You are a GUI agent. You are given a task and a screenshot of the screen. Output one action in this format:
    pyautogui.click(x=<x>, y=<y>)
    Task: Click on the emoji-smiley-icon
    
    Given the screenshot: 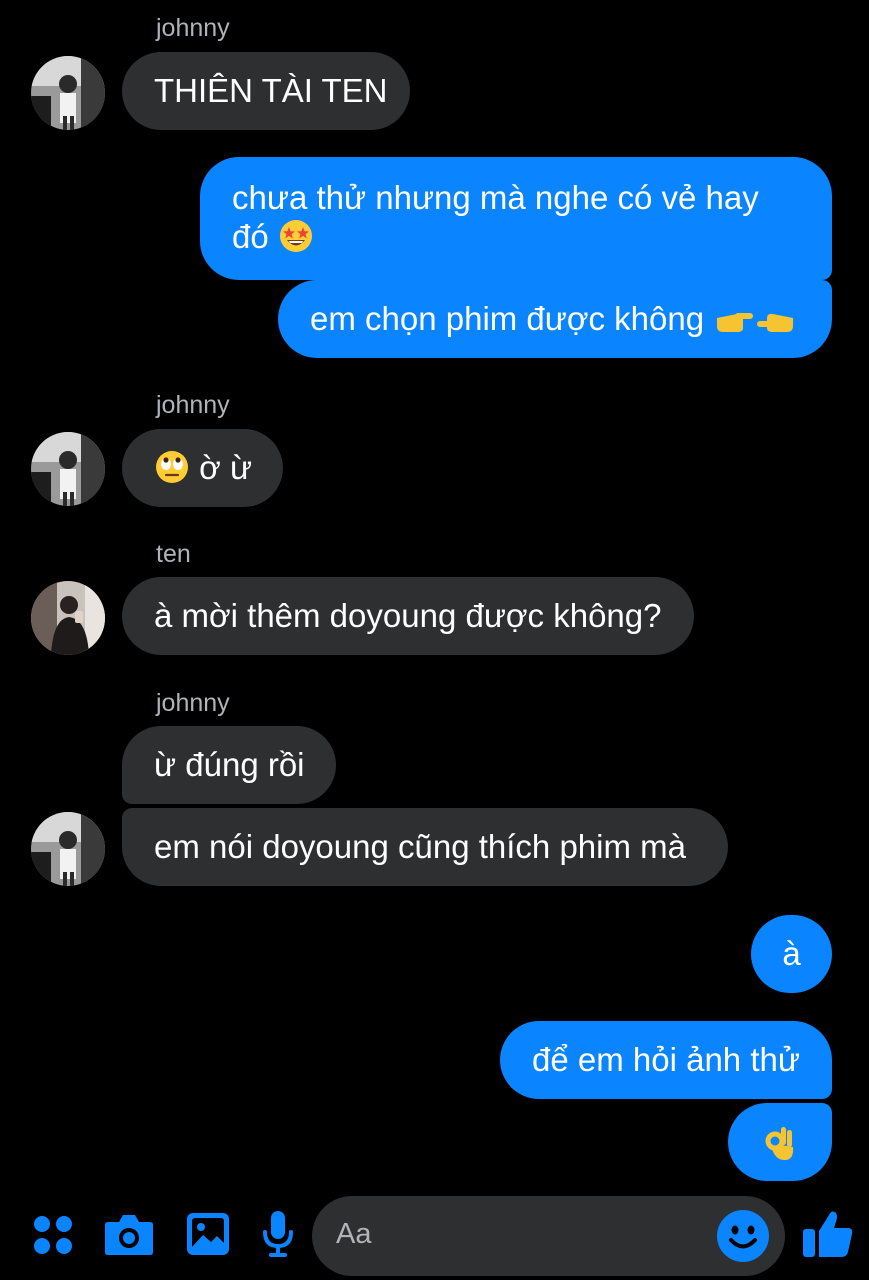 What is the action you would take?
    pyautogui.click(x=743, y=1238)
    